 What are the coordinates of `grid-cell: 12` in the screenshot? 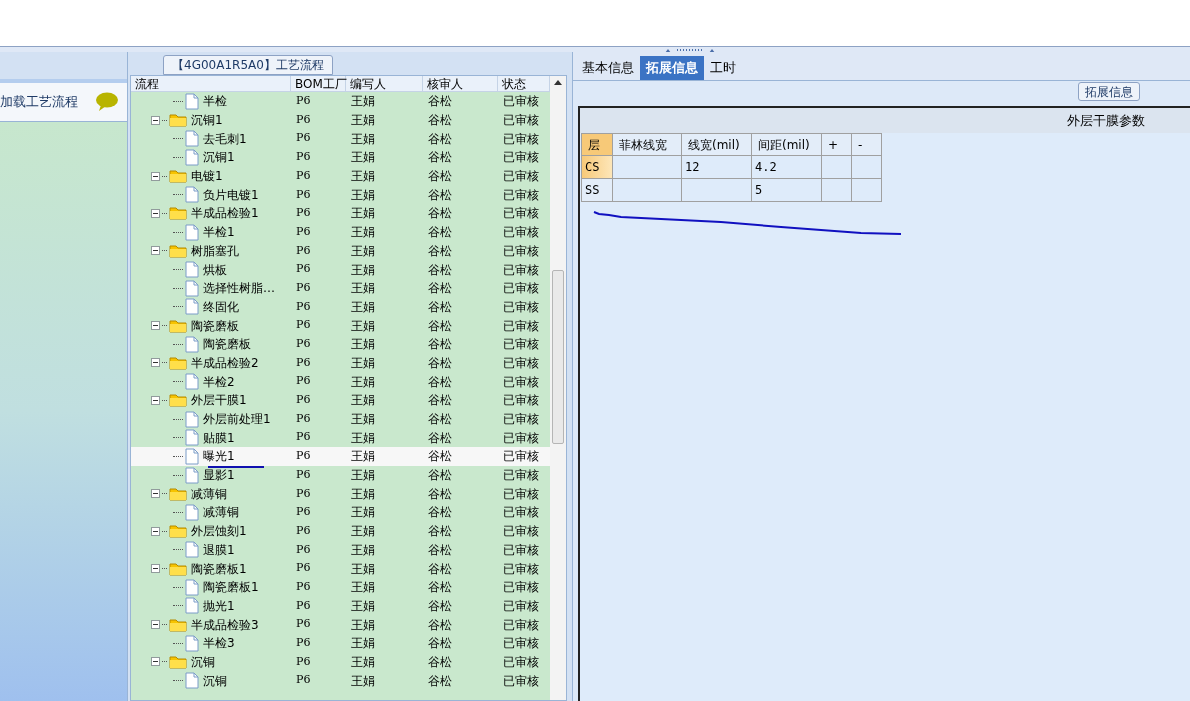 It's located at (717, 167).